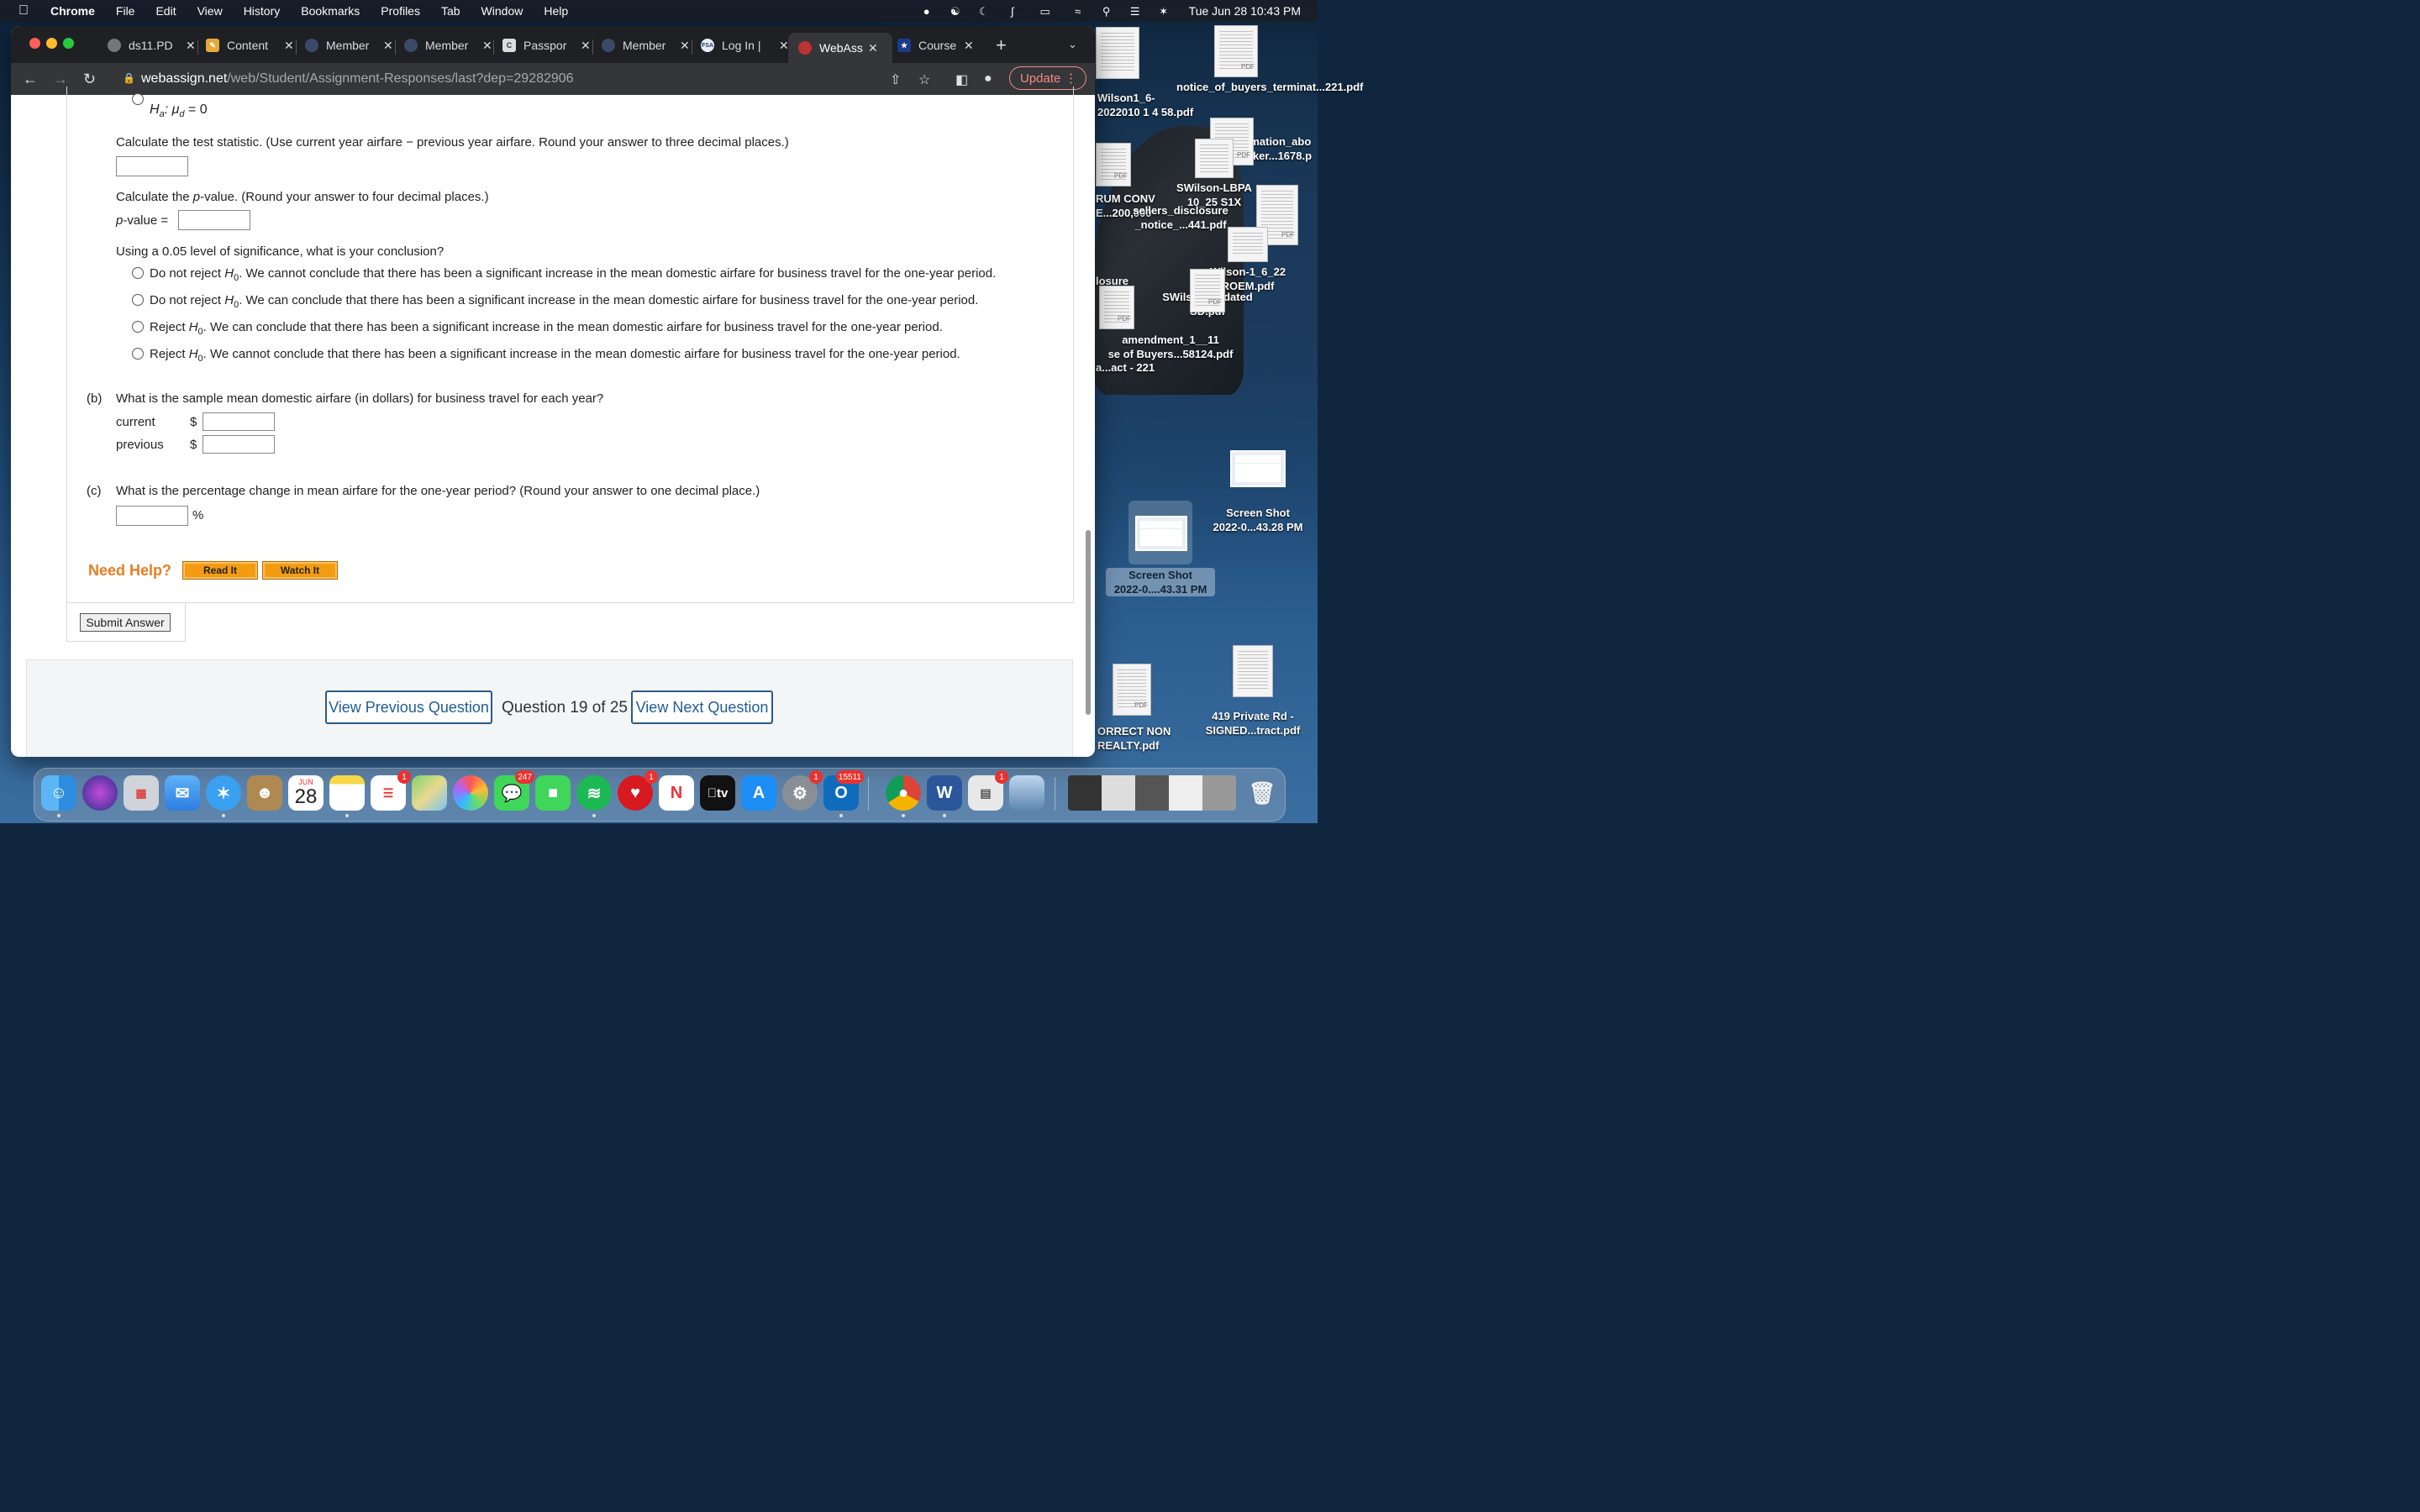 The width and height of the screenshot is (2420, 1512). I want to click on messages-icon: 💬 247, so click(514, 790).